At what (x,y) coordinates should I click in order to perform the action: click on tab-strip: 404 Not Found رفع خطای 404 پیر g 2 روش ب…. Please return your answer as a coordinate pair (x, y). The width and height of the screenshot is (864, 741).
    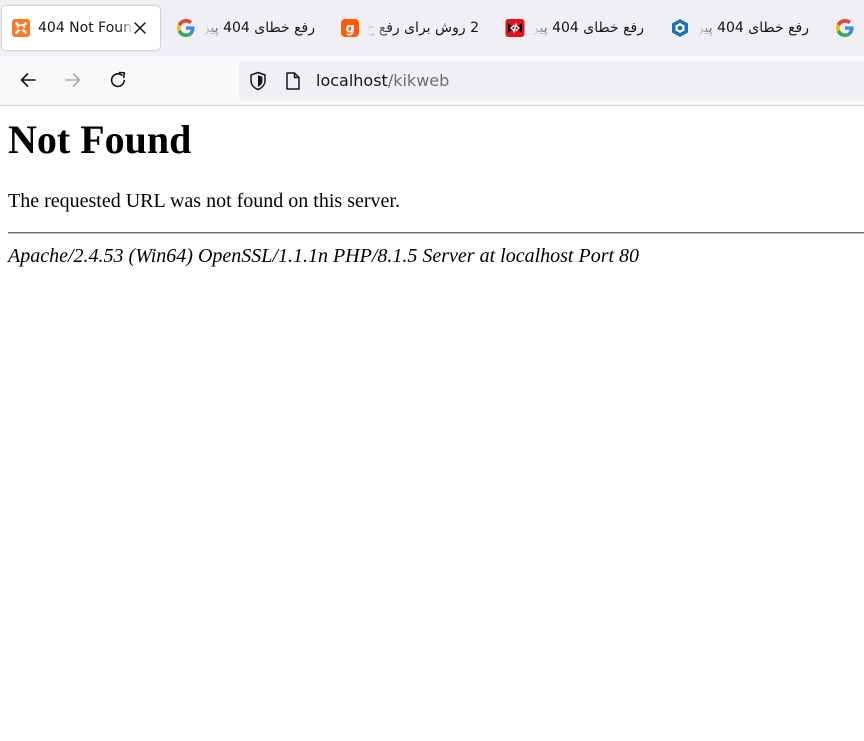
    Looking at the image, I should click on (432, 28).